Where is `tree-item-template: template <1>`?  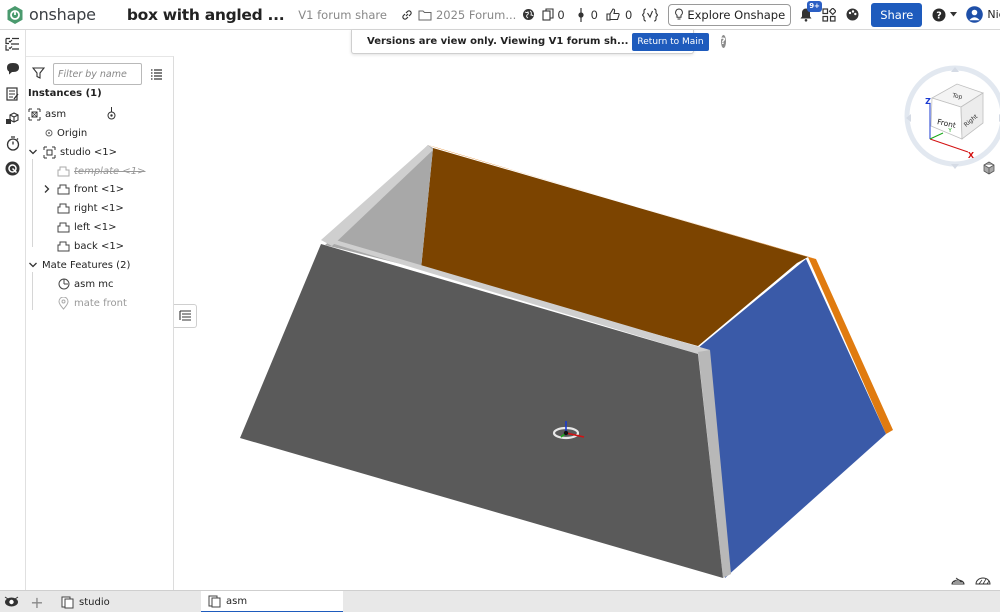 tree-item-template: template <1> is located at coordinates (101, 171).